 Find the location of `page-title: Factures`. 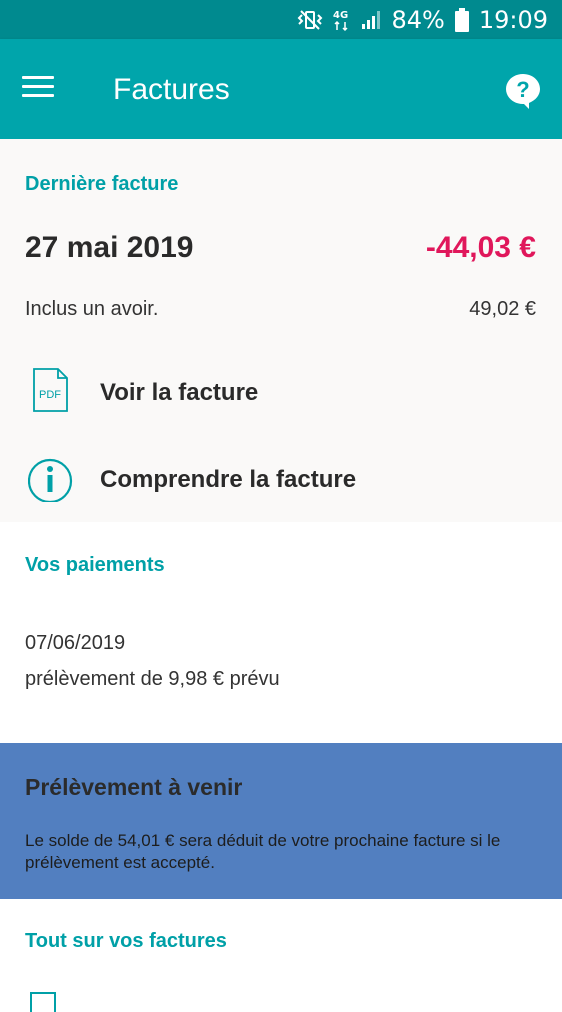

page-title: Factures is located at coordinates (171, 89).